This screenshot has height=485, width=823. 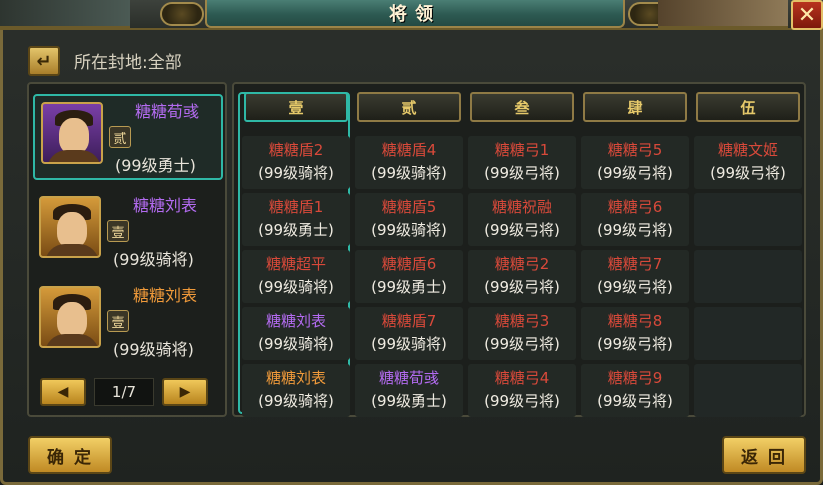 What do you see at coordinates (185, 392) in the screenshot?
I see `next-page-button: ▶` at bounding box center [185, 392].